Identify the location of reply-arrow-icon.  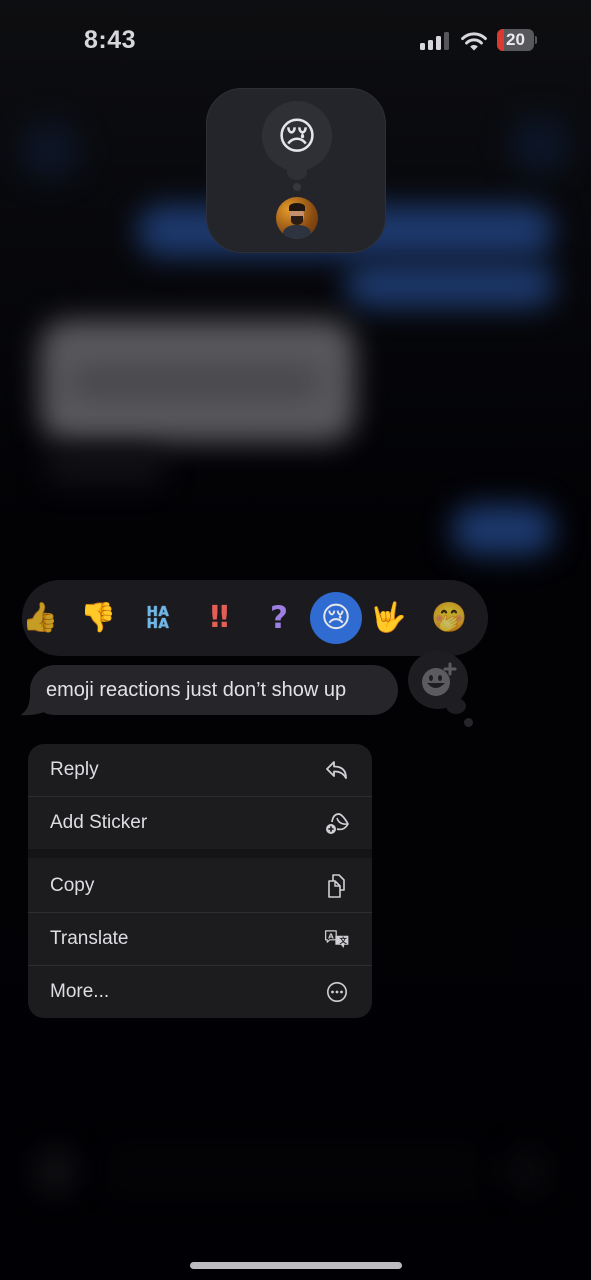
(337, 770).